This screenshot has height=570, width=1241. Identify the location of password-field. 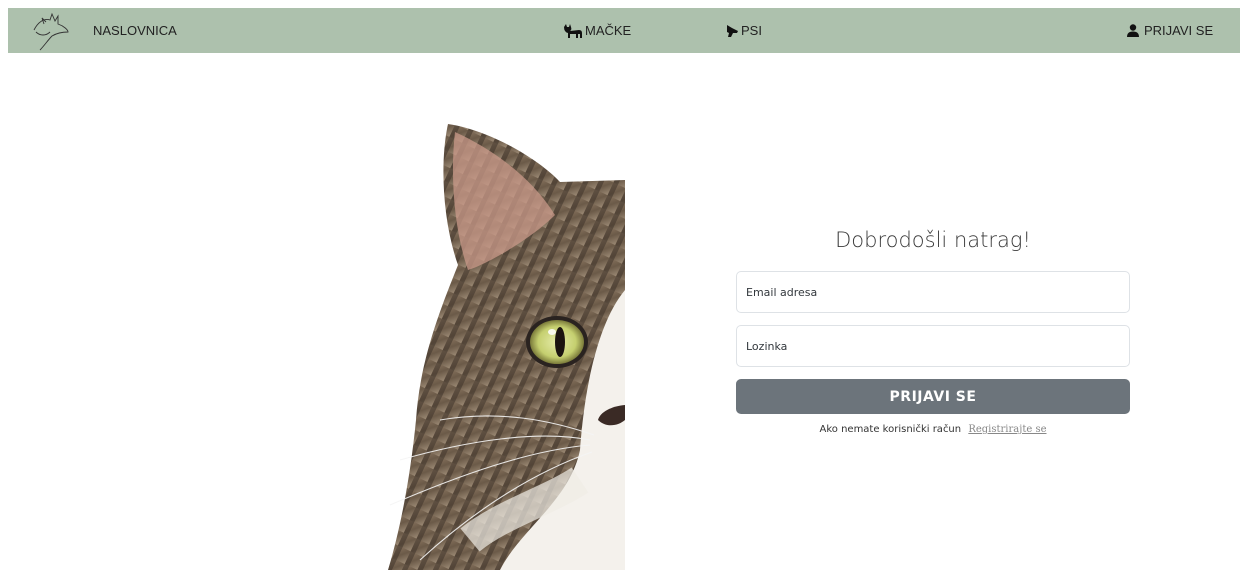
(933, 346).